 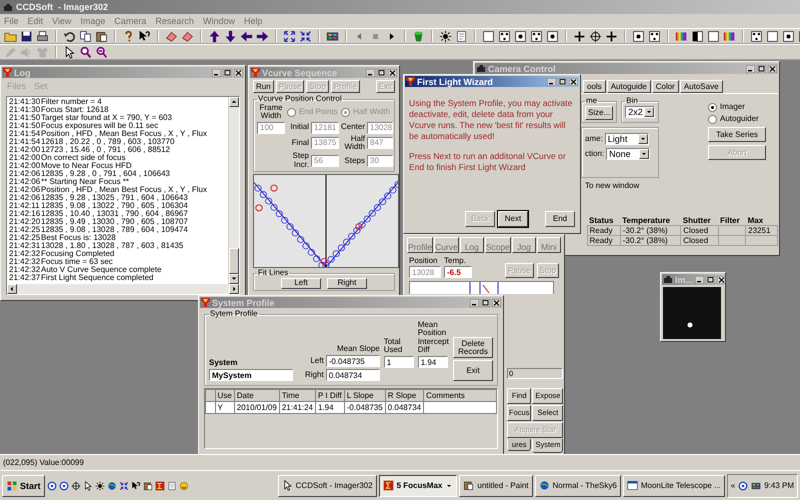 What do you see at coordinates (42, 36) in the screenshot?
I see `print-icon` at bounding box center [42, 36].